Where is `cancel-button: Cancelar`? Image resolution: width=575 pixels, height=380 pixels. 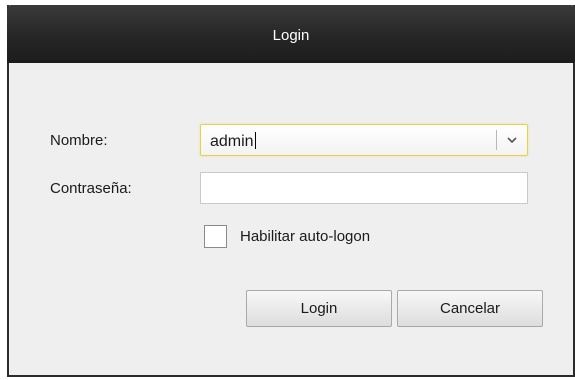
cancel-button: Cancelar is located at coordinates (470, 308).